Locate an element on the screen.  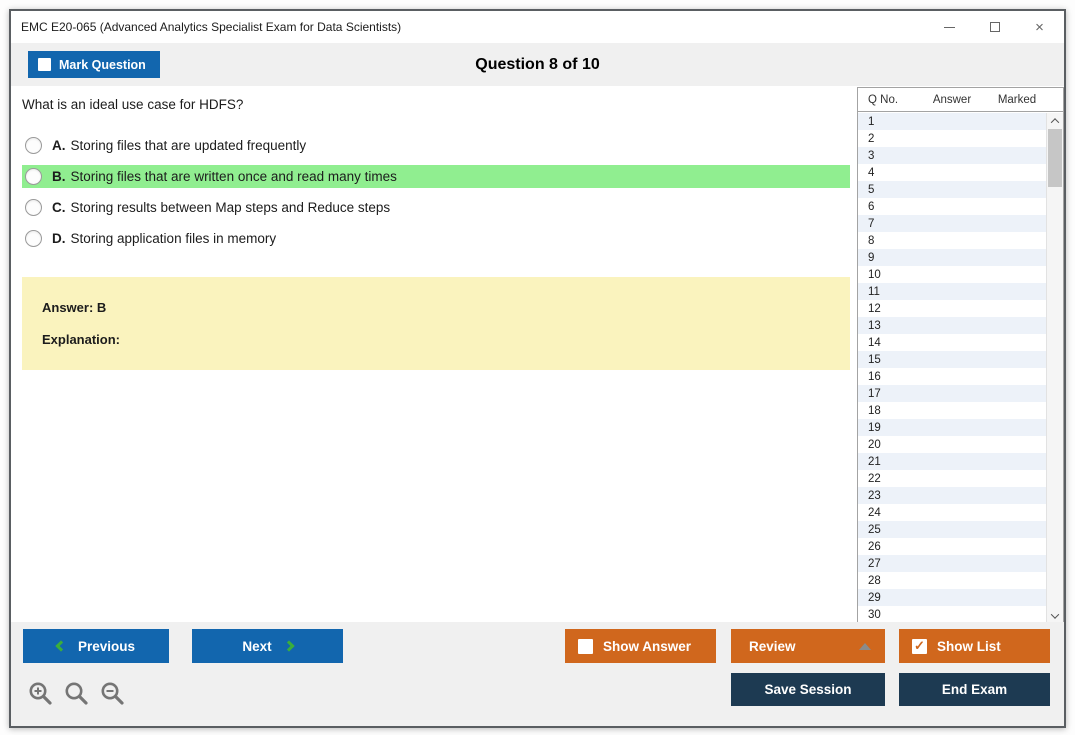
scrollbar-thumb is located at coordinates (1055, 158).